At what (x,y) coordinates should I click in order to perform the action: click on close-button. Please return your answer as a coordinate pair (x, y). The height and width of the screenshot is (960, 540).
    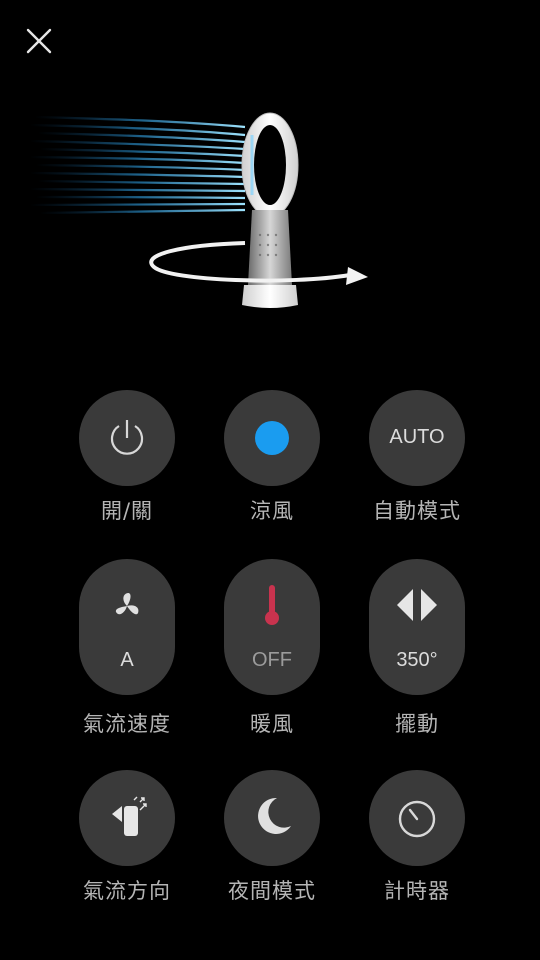
    Looking at the image, I should click on (39, 41).